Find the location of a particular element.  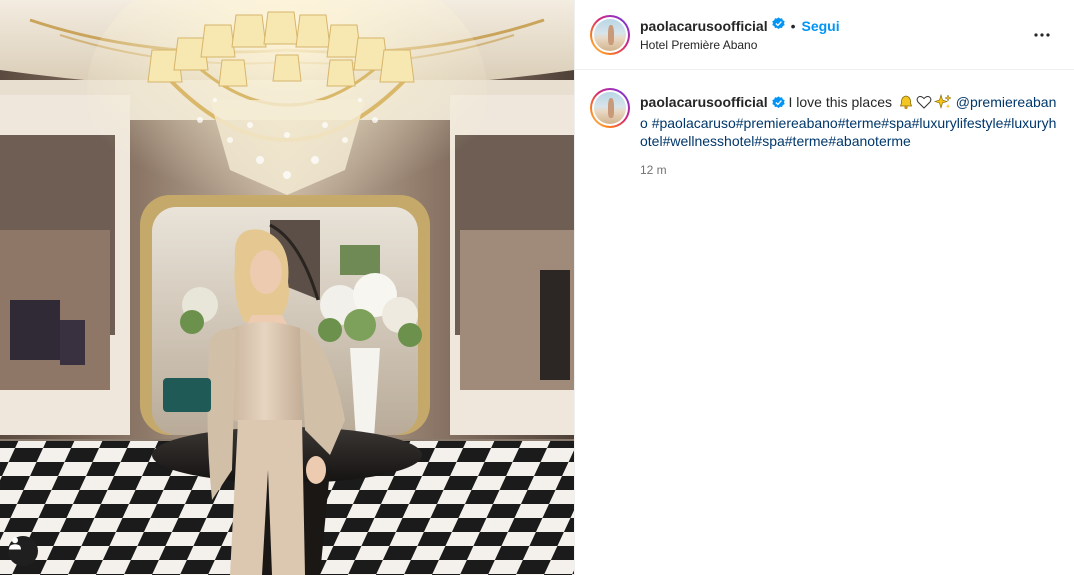

author-line: paolacarusoofficial • Segui is located at coordinates (740, 26).